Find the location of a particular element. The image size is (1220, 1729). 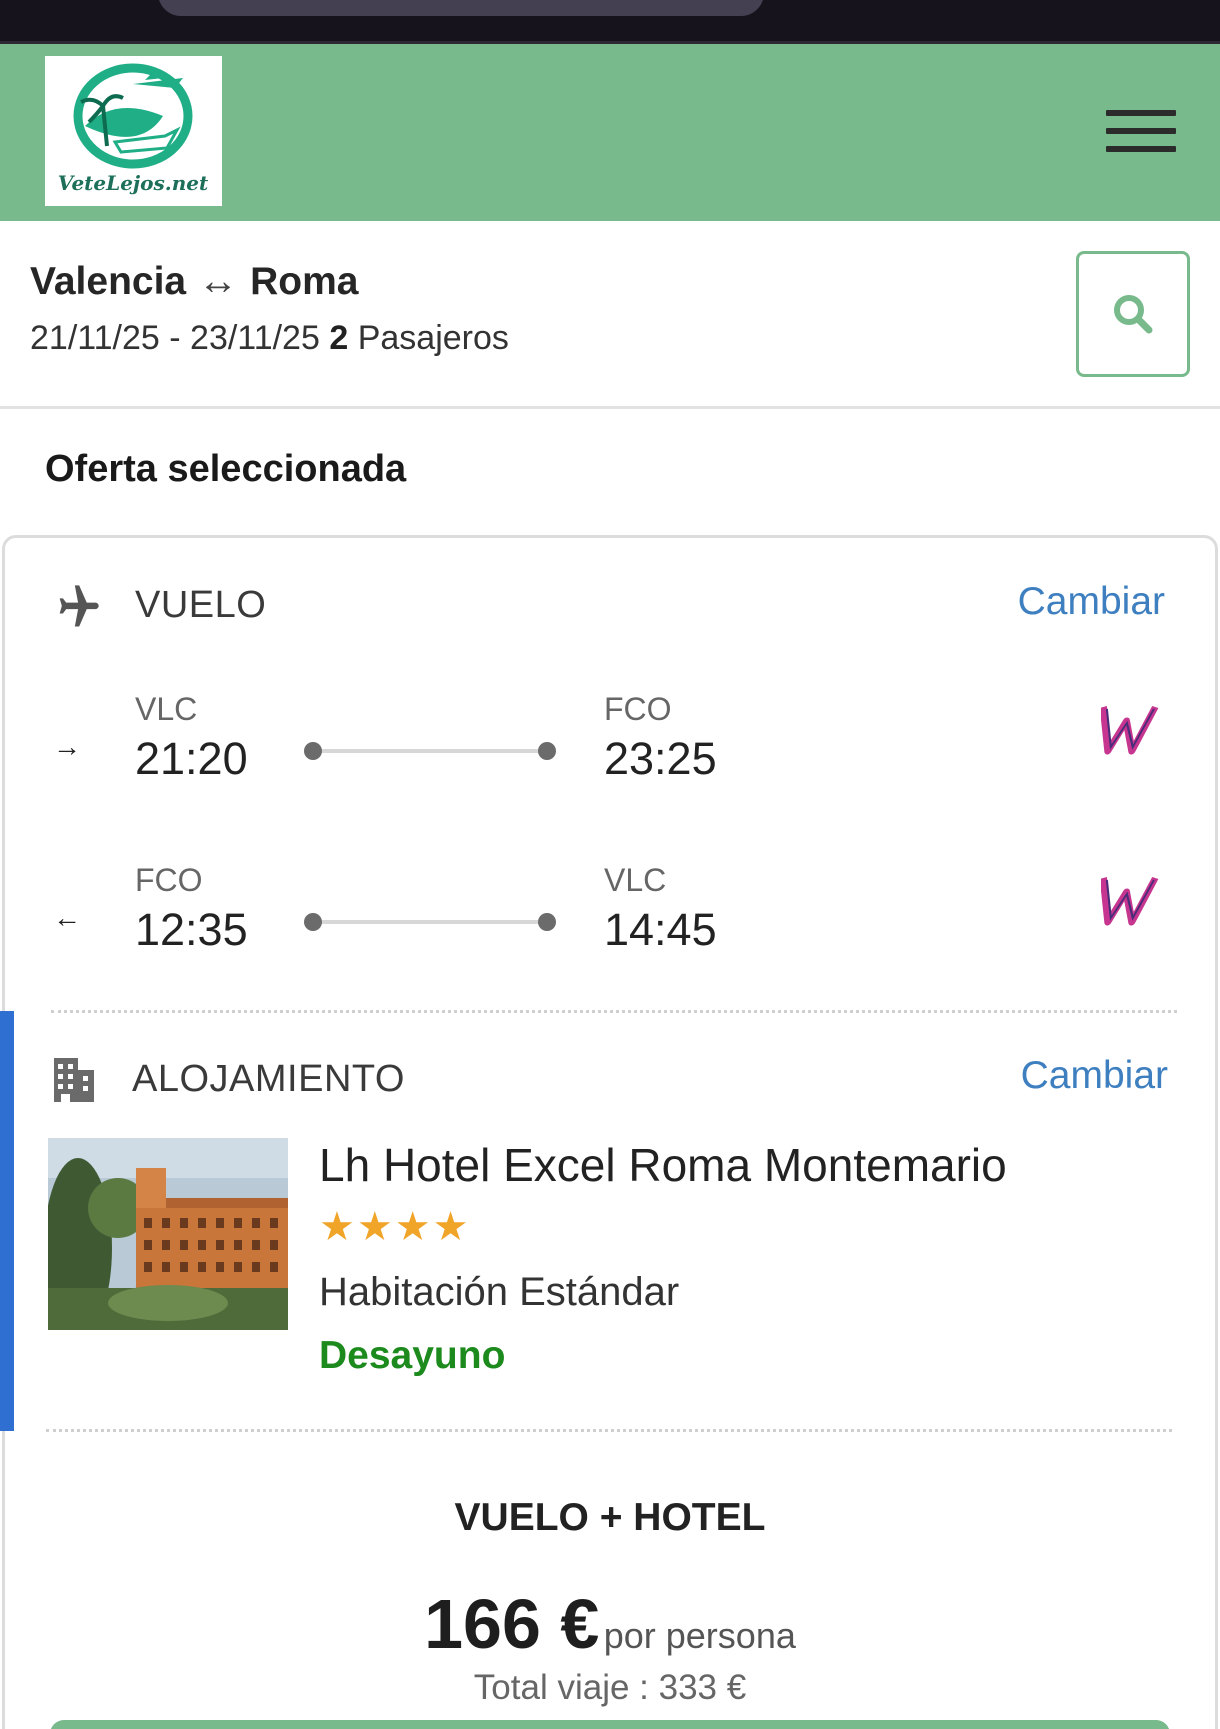

svg-text: VeteLejos.net is located at coordinates (133, 183).